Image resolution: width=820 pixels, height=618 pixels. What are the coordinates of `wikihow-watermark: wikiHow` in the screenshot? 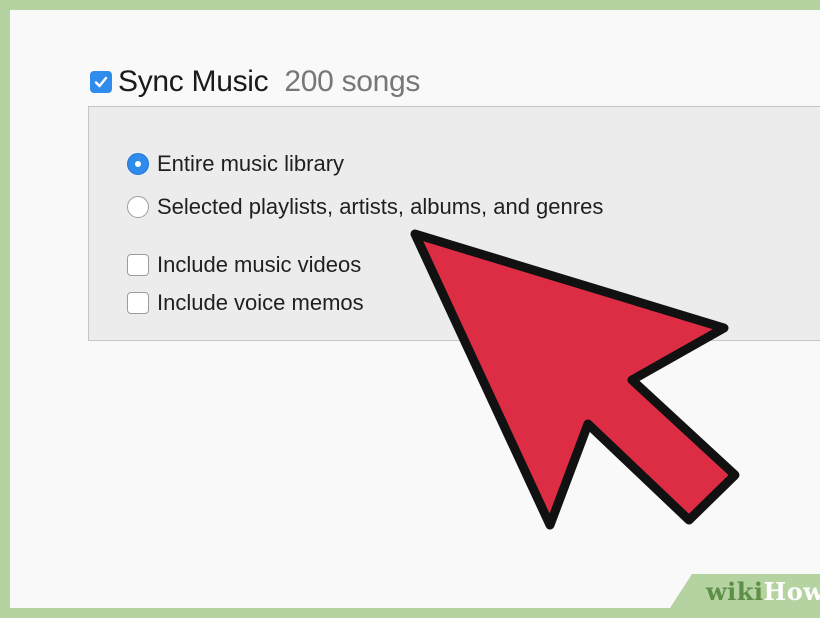 It's located at (745, 591).